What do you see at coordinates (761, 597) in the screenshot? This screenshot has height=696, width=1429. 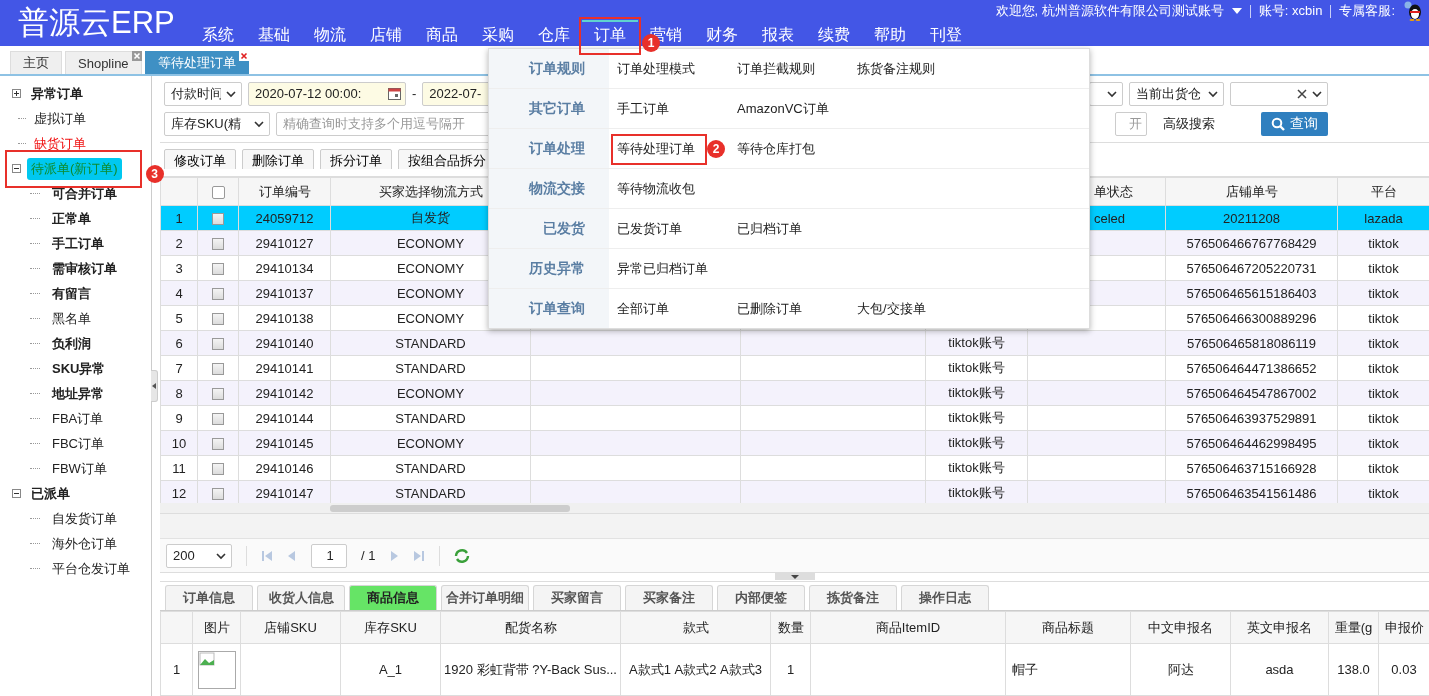 I see `detail-tab: 内部便签` at bounding box center [761, 597].